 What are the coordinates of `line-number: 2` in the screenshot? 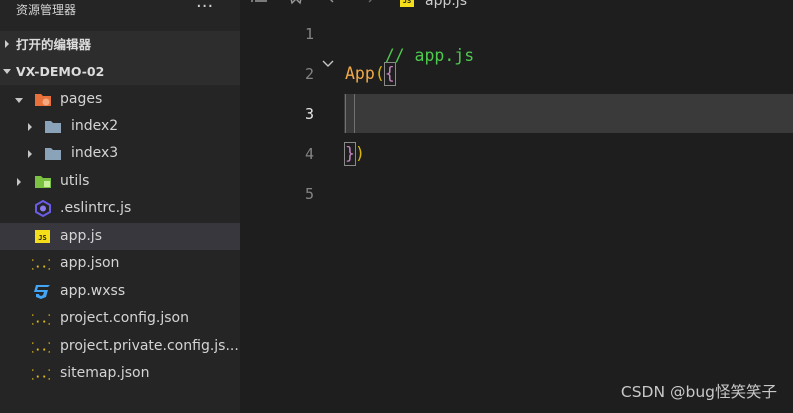 It's located at (309, 74).